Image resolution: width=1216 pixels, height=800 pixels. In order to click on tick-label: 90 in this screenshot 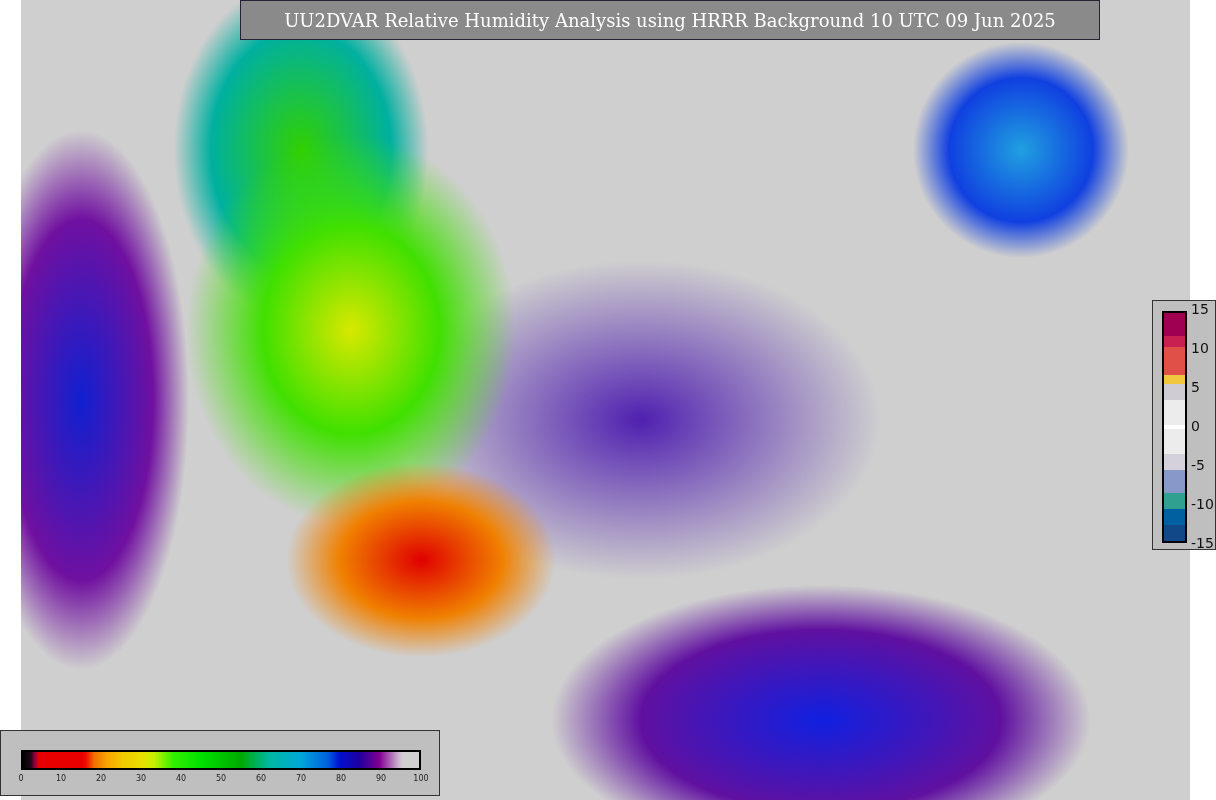, I will do `click(381, 778)`.